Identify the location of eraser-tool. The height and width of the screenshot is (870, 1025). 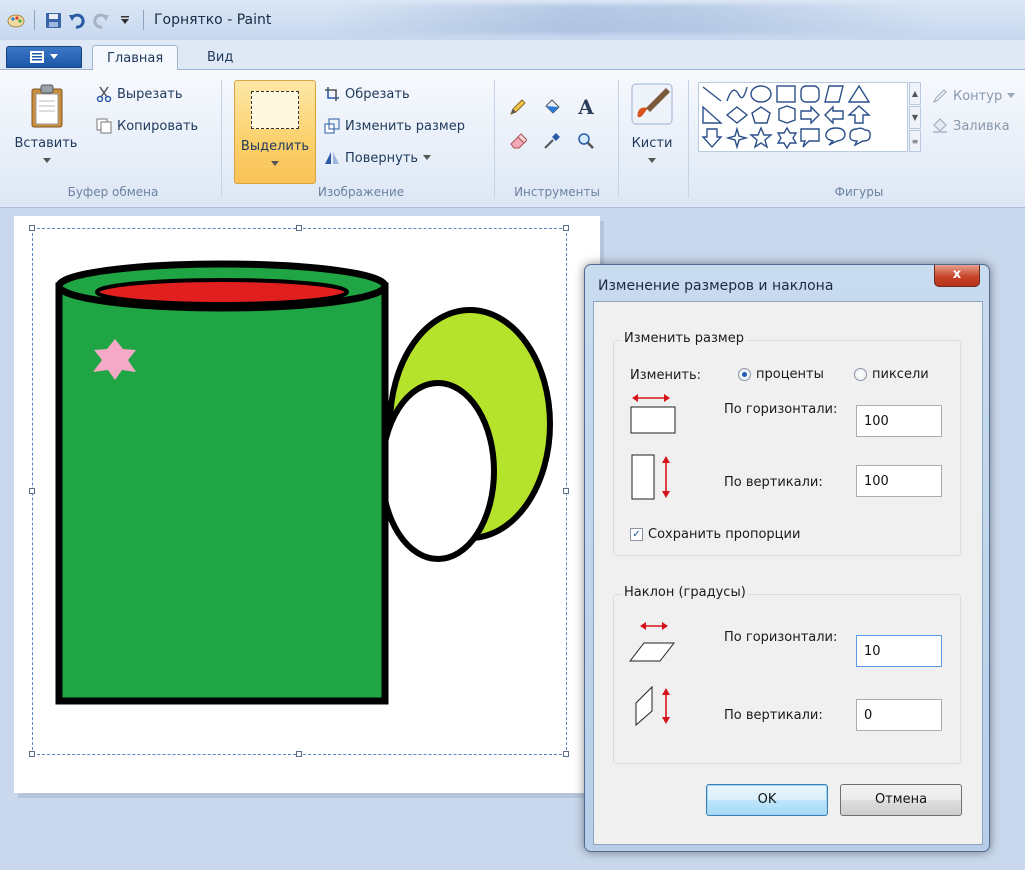
(518, 141).